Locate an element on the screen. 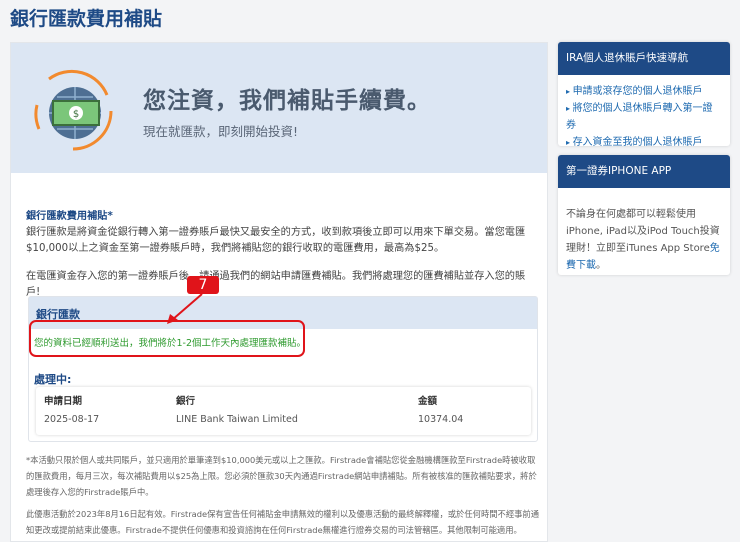  iphone-app-title: 第一證券IPHONE APP is located at coordinates (644, 171).